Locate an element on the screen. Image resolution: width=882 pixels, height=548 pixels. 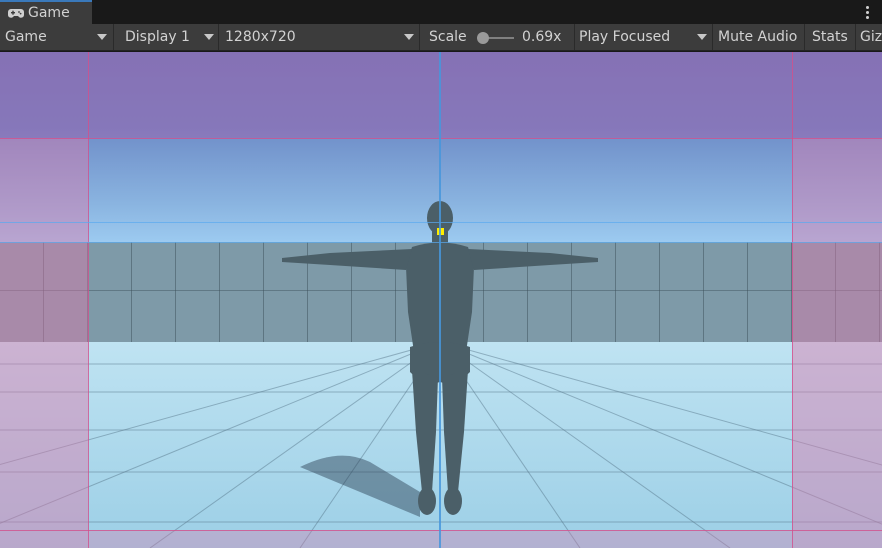
stats-button: Stats is located at coordinates (831, 37).